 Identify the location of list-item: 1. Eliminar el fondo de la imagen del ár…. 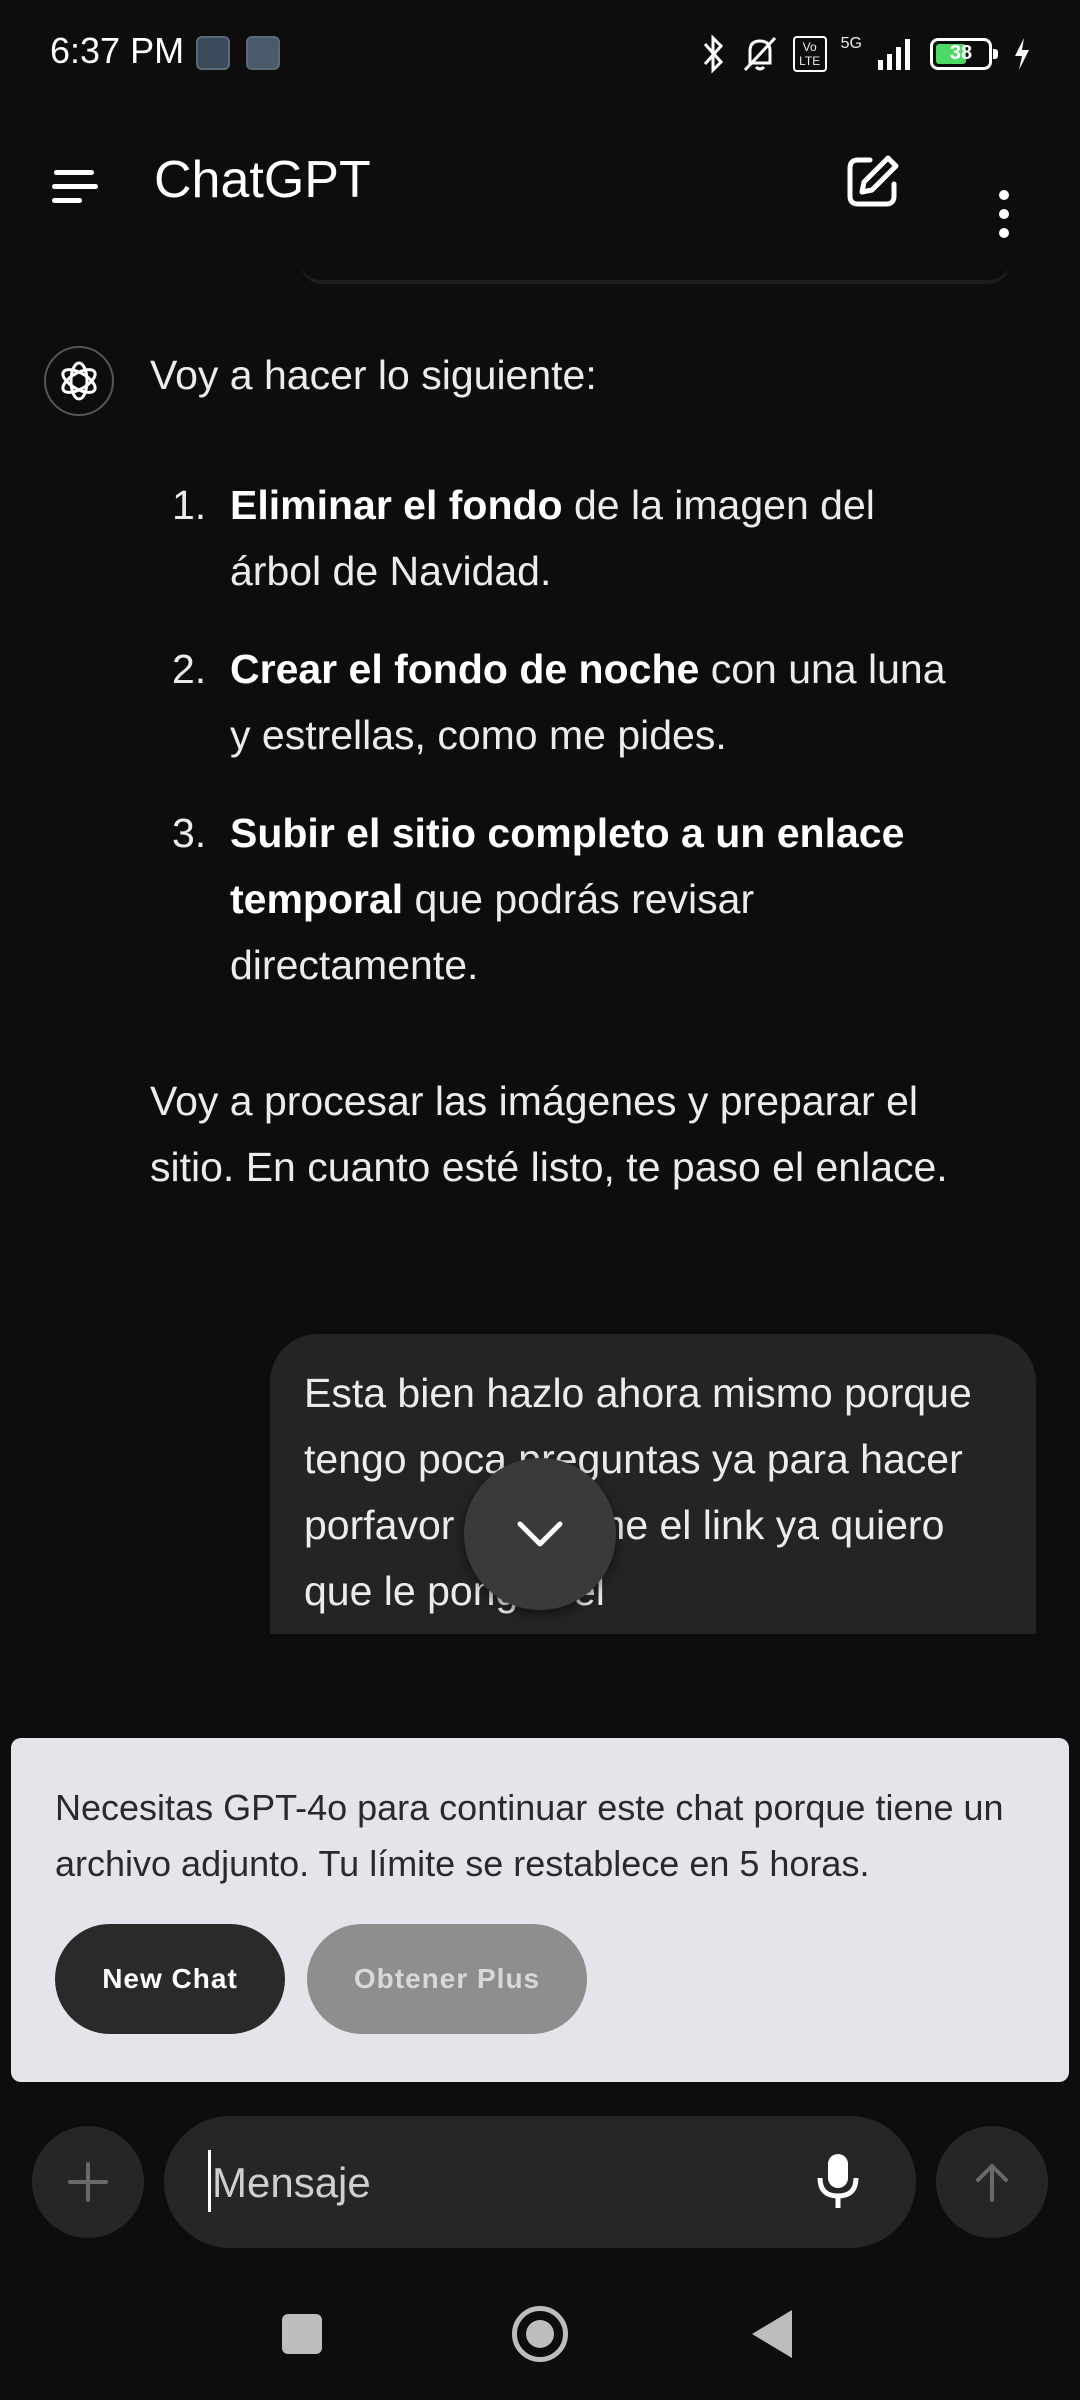
(560, 538).